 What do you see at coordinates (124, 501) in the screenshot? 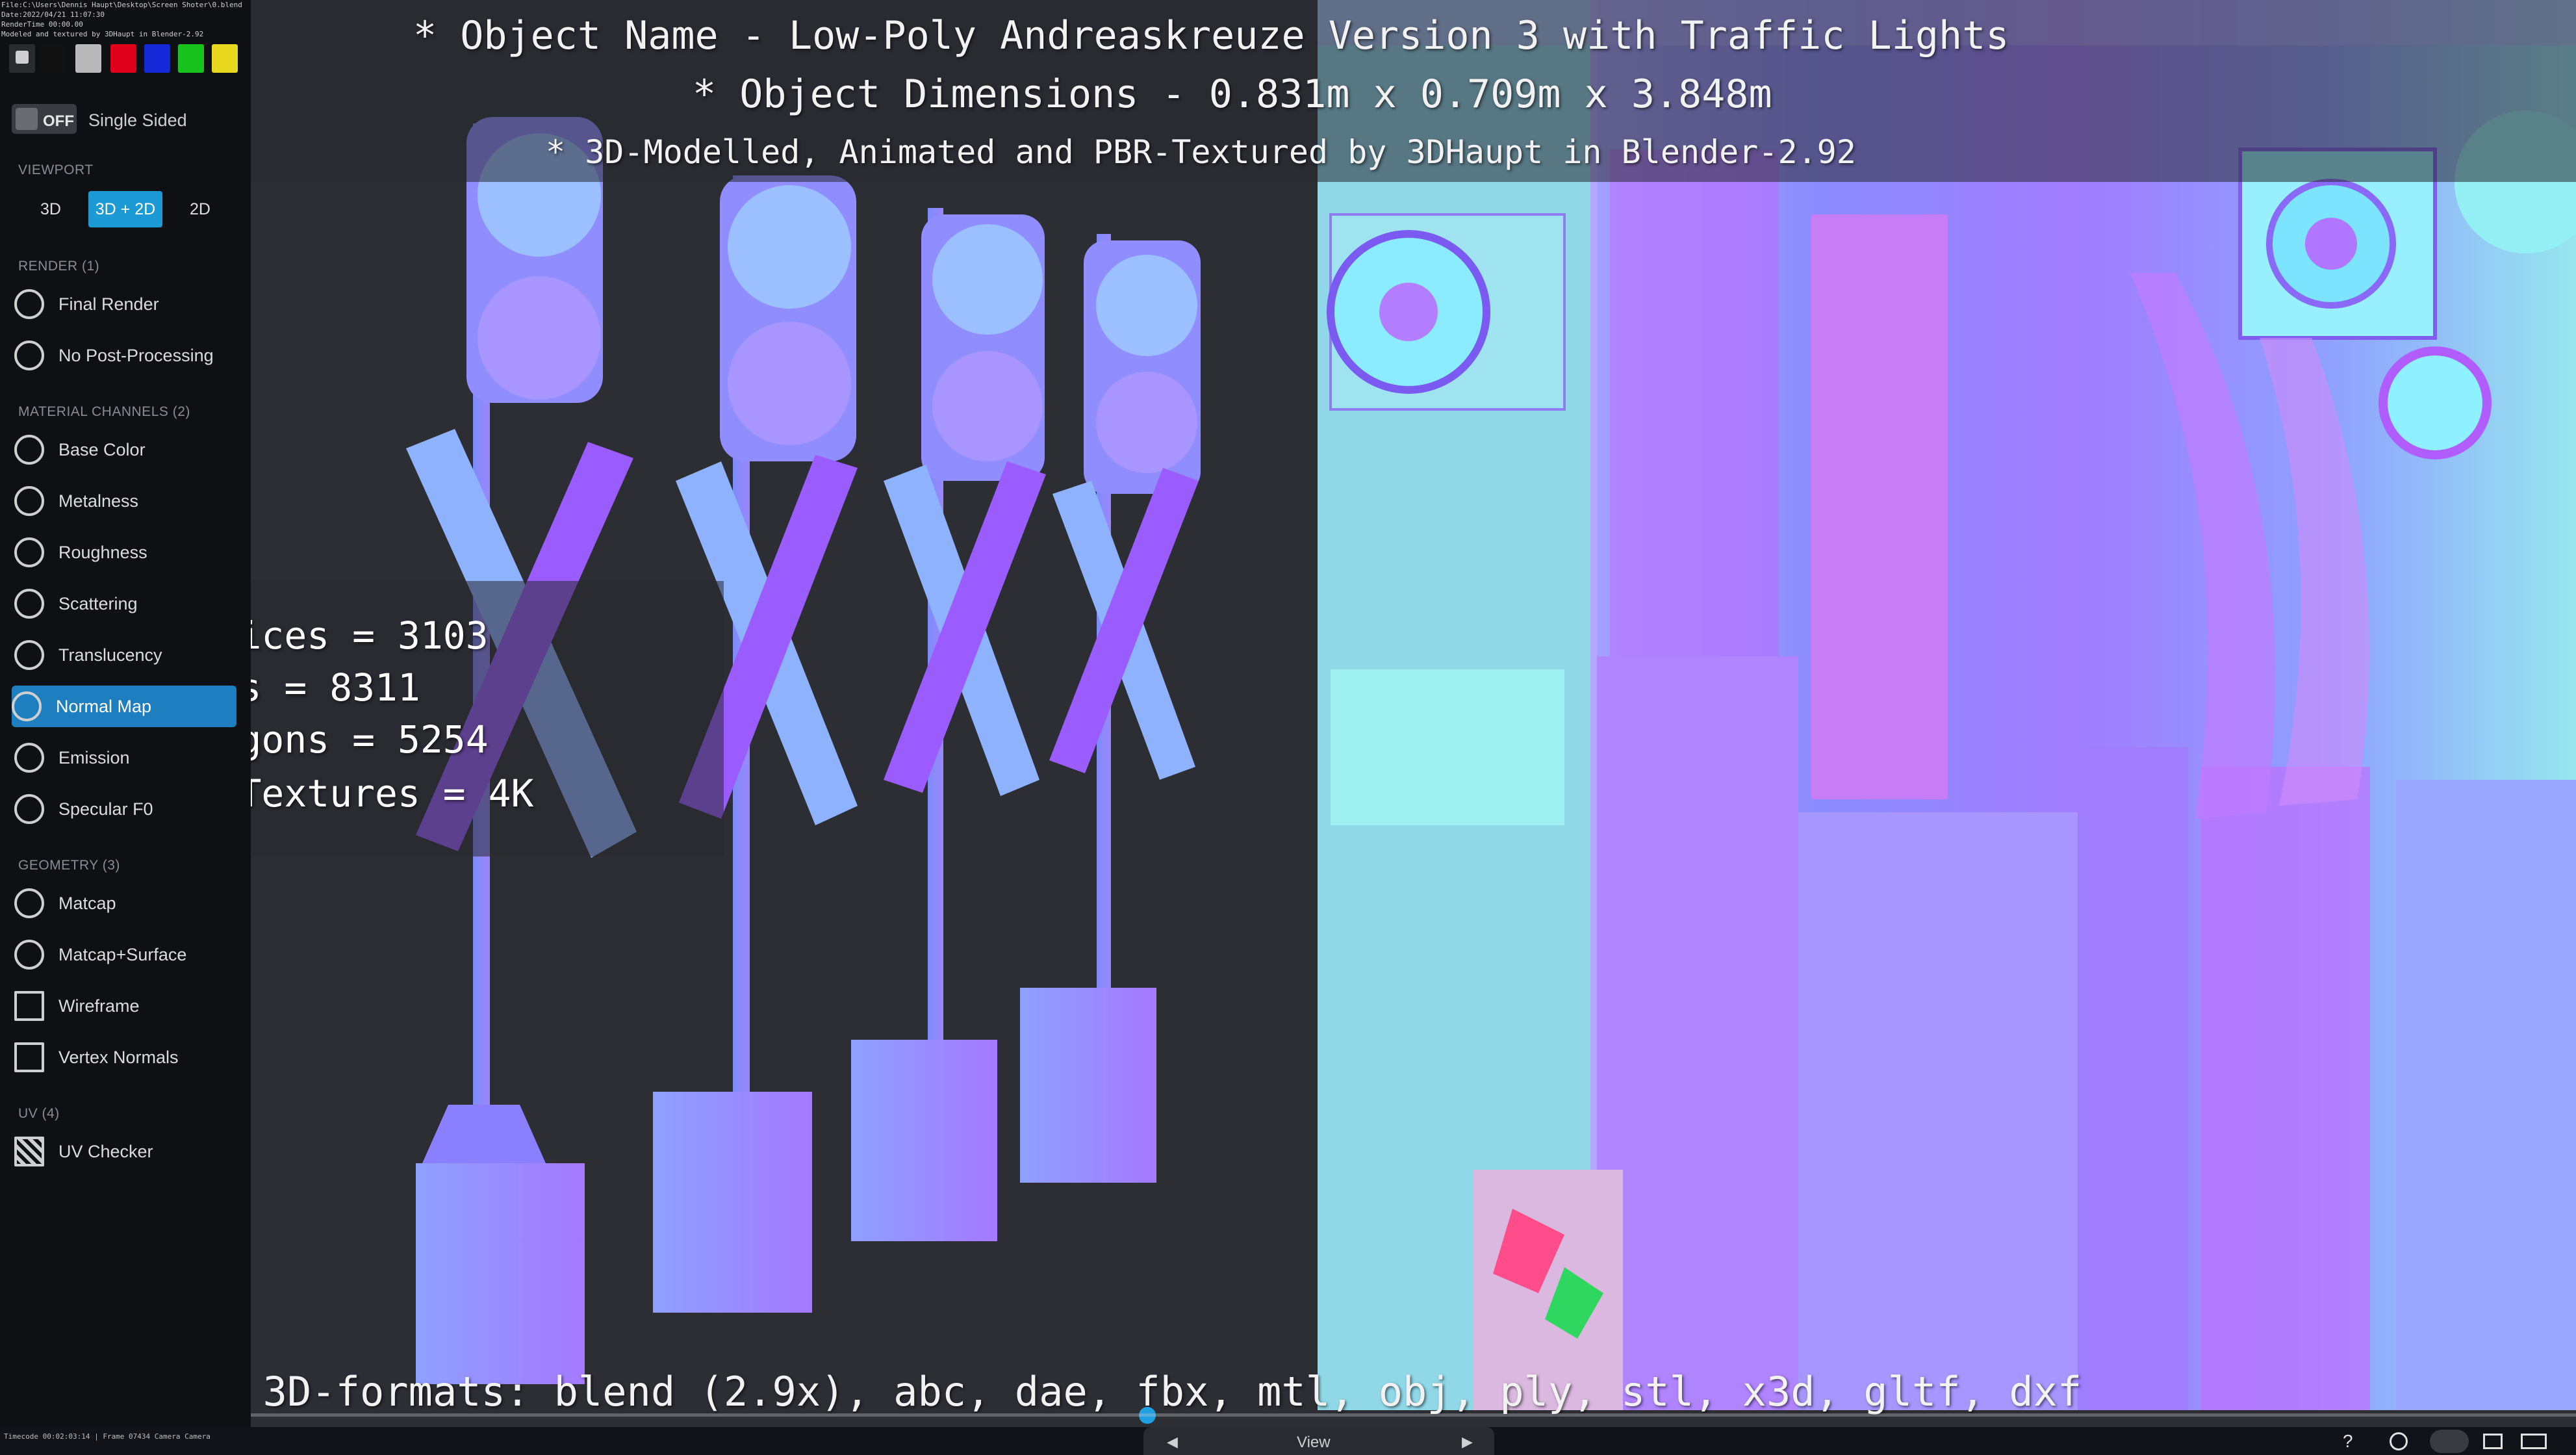
I see `channel-metalness: Metalness` at bounding box center [124, 501].